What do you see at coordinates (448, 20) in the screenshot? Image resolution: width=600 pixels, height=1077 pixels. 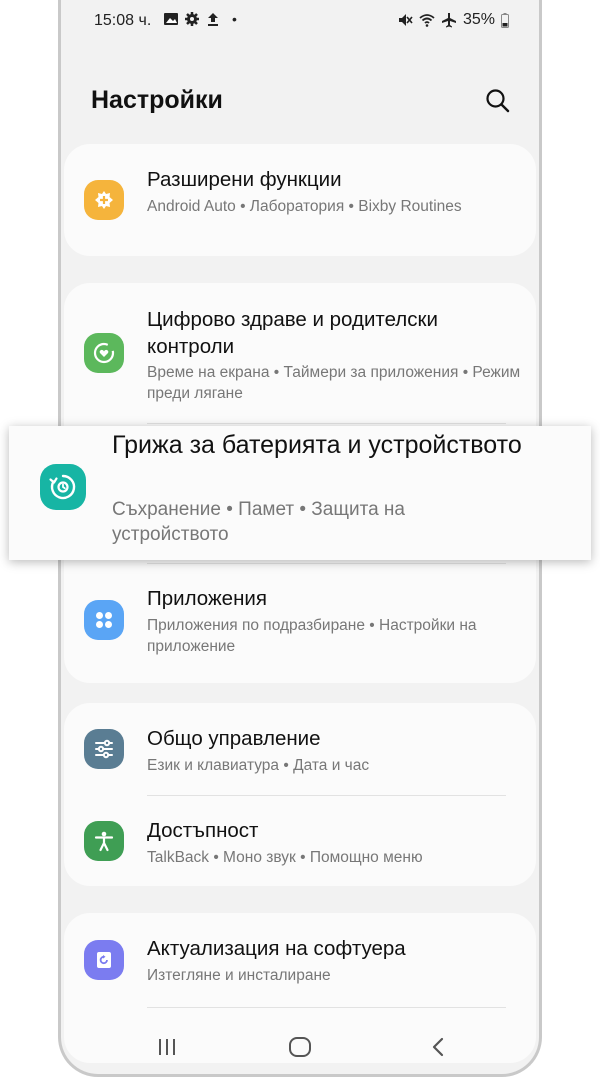 I see `airplane-icon` at bounding box center [448, 20].